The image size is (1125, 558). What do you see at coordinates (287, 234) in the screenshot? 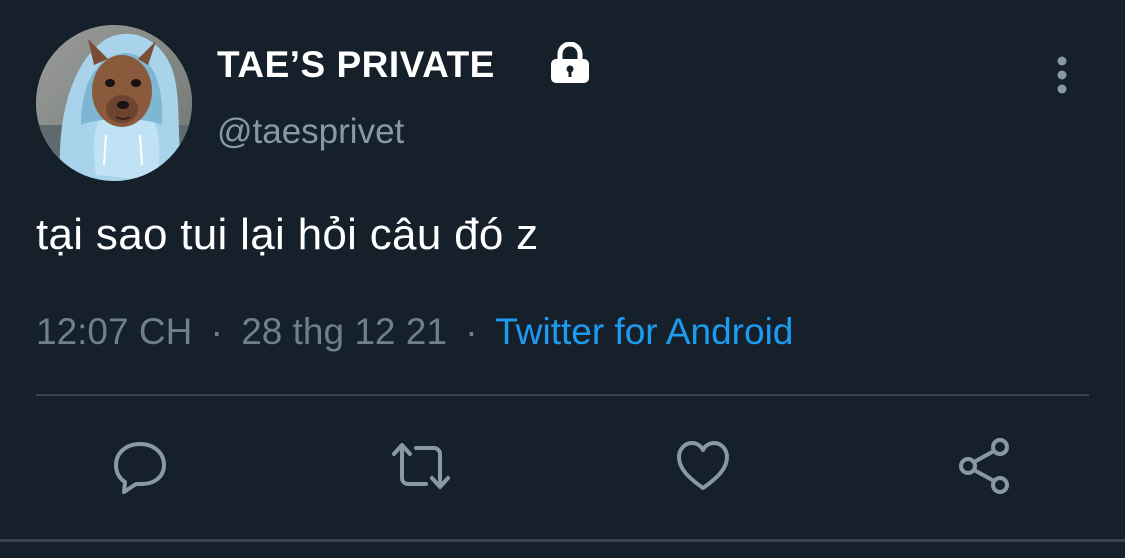
I see `tweet-text: tại sao tui lại hỏi câu đó z` at bounding box center [287, 234].